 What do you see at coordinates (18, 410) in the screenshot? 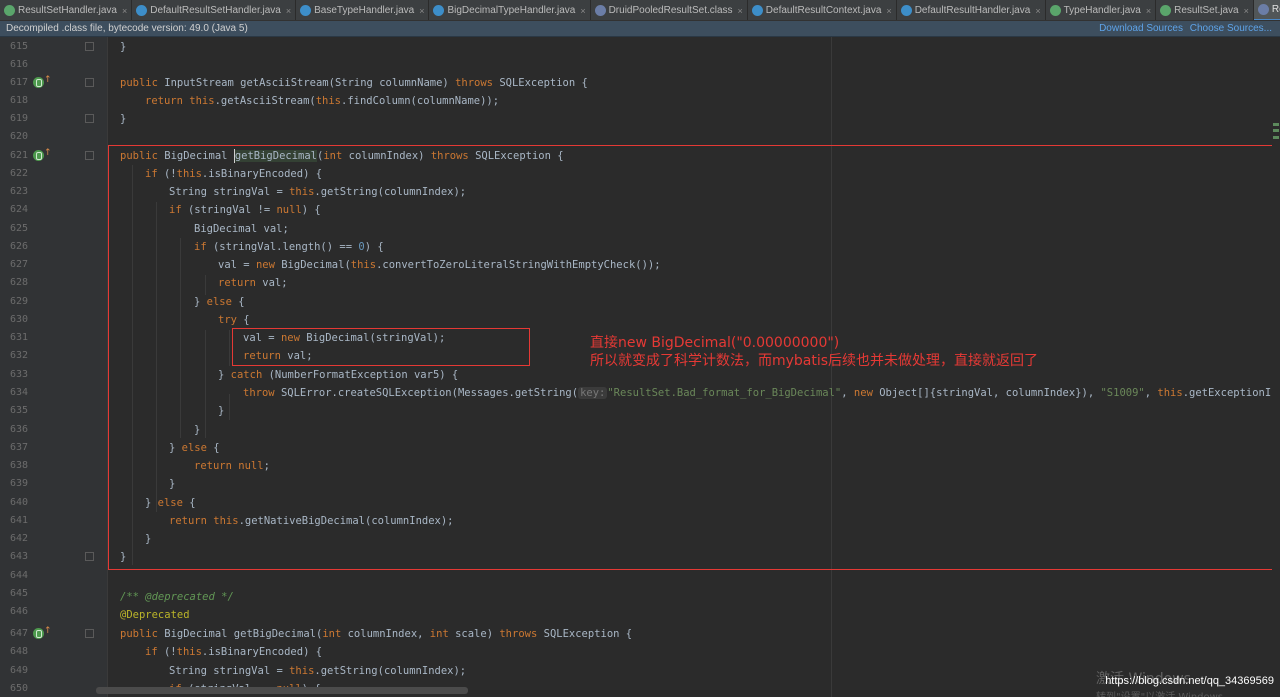
I see `line-number: 635` at bounding box center [18, 410].